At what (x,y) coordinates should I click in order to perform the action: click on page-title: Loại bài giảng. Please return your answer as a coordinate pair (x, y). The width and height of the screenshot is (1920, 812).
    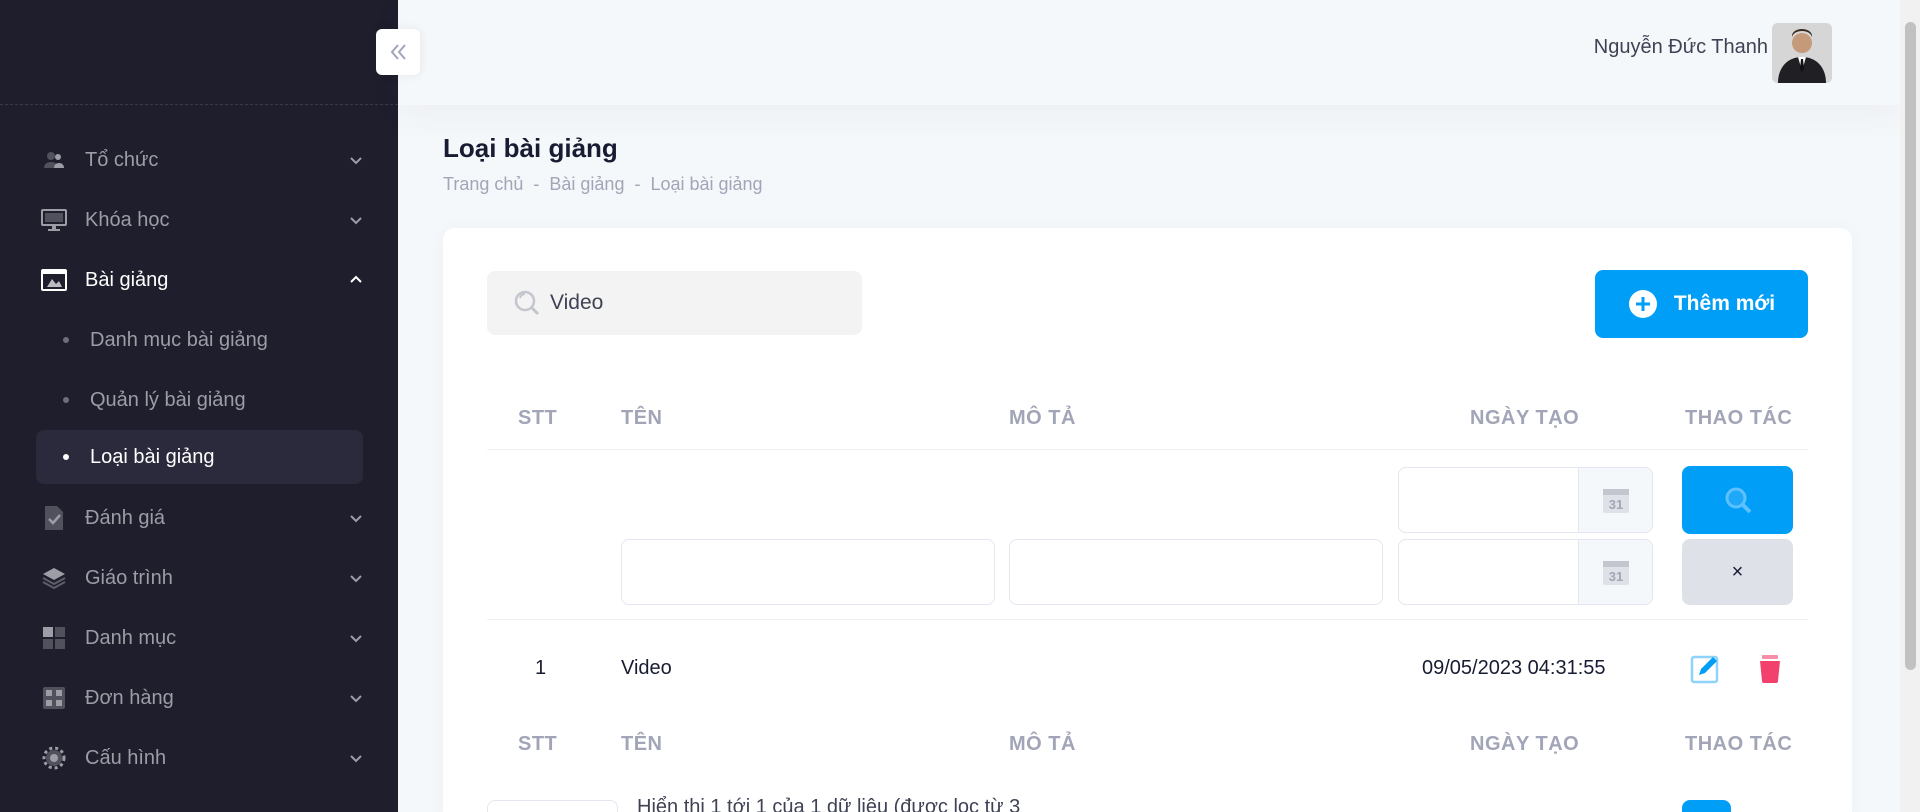
    Looking at the image, I should click on (530, 148).